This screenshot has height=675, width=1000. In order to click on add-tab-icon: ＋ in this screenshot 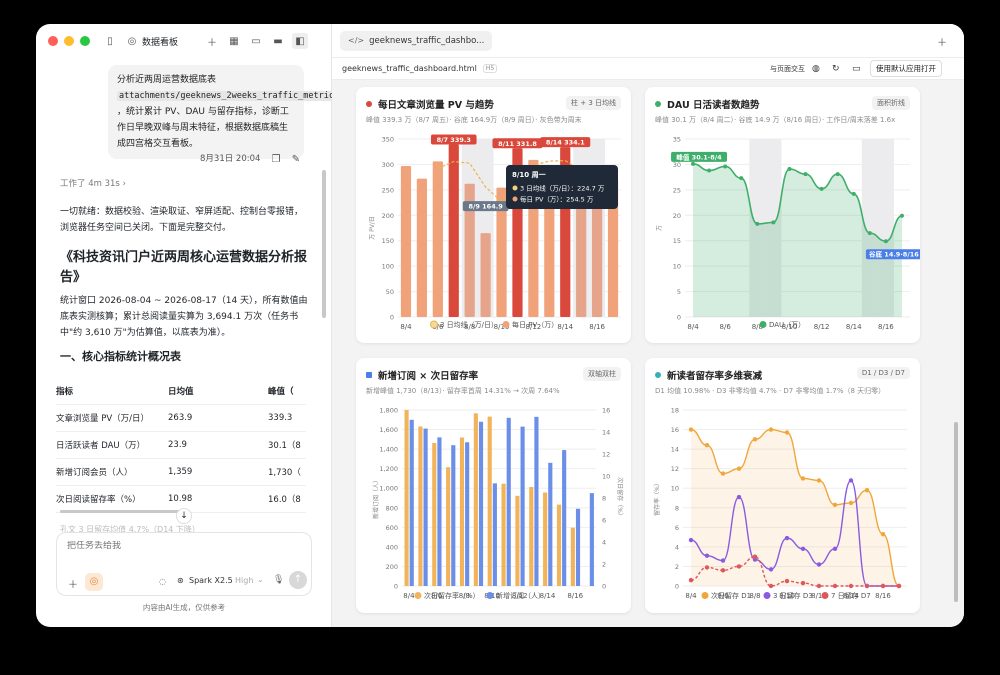, I will do `click(942, 41)`.